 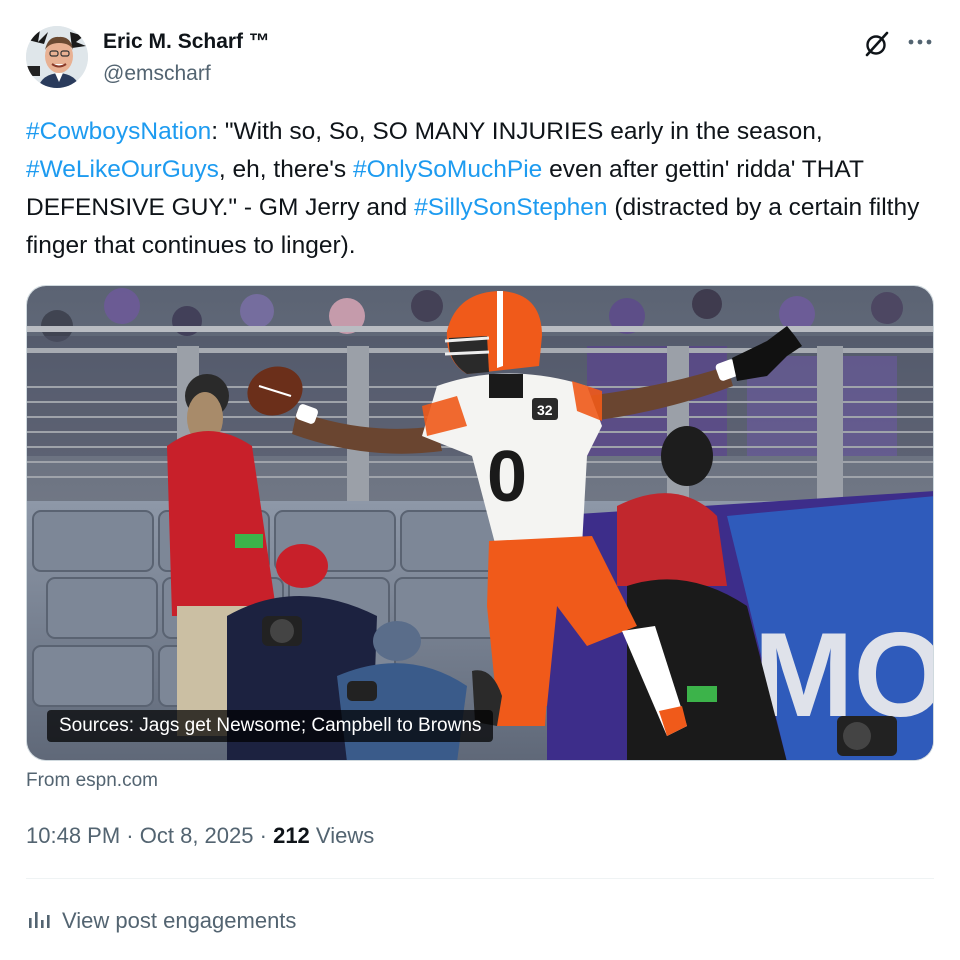 What do you see at coordinates (157, 74) in the screenshot?
I see `author-handle: @emscharf` at bounding box center [157, 74].